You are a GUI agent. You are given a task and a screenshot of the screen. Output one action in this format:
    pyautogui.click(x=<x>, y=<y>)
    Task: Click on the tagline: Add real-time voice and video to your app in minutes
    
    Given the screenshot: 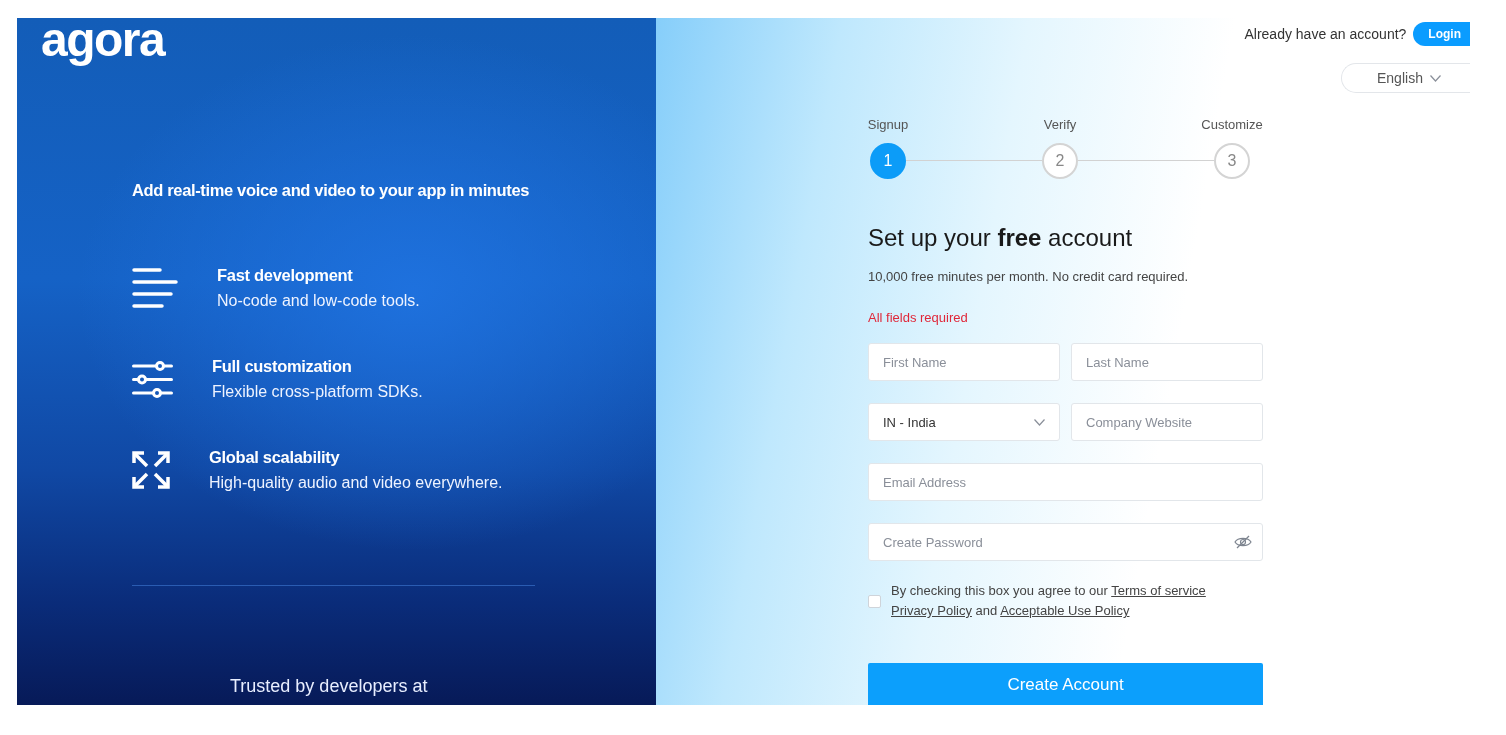 What is the action you would take?
    pyautogui.click(x=331, y=190)
    